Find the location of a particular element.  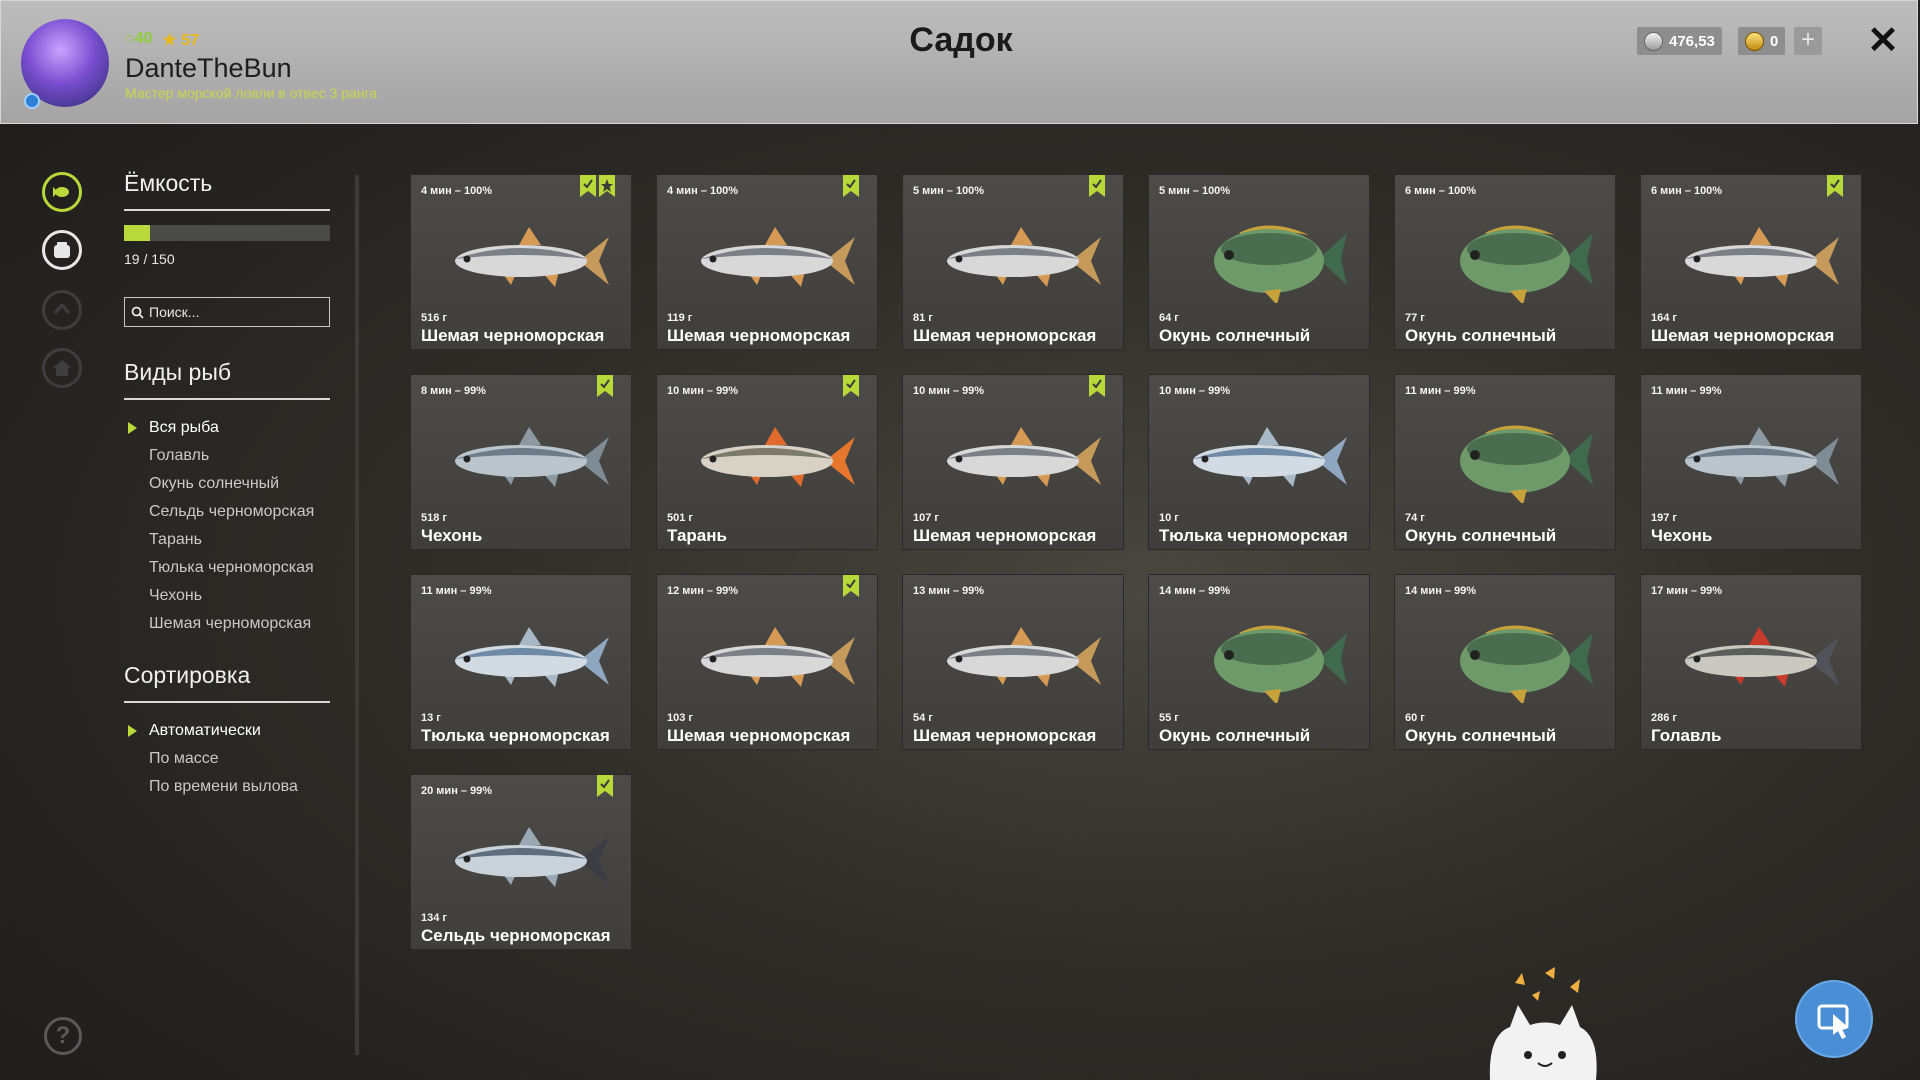

species-filter-item: Окунь солнечный is located at coordinates (227, 484).